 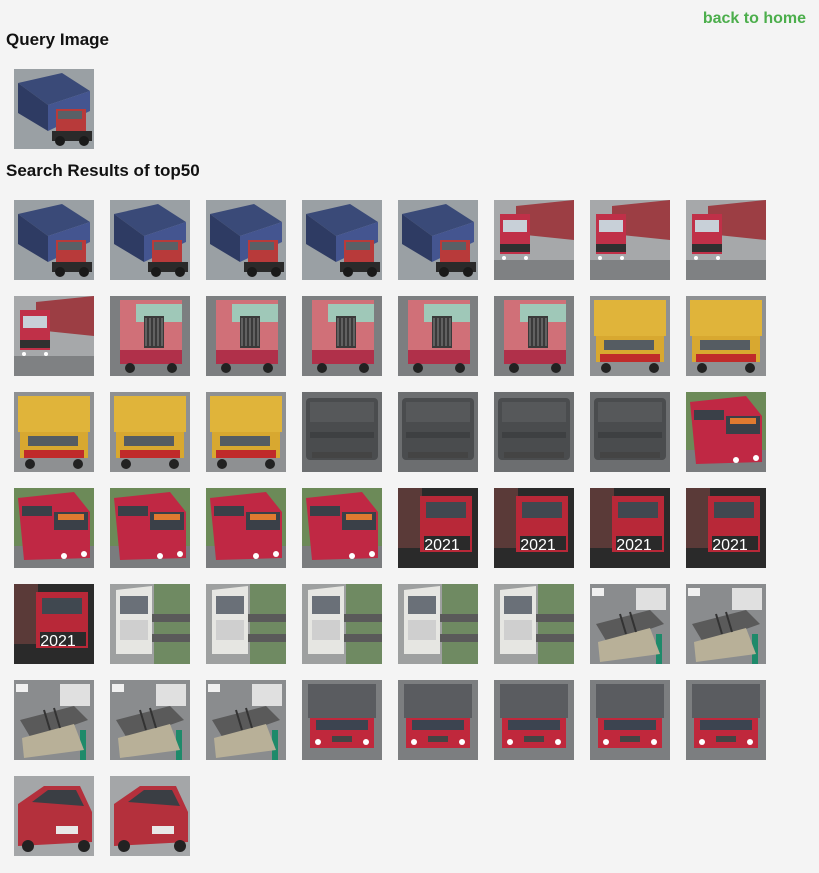 What do you see at coordinates (103, 170) in the screenshot?
I see `search-results-heading: Search Results of top50` at bounding box center [103, 170].